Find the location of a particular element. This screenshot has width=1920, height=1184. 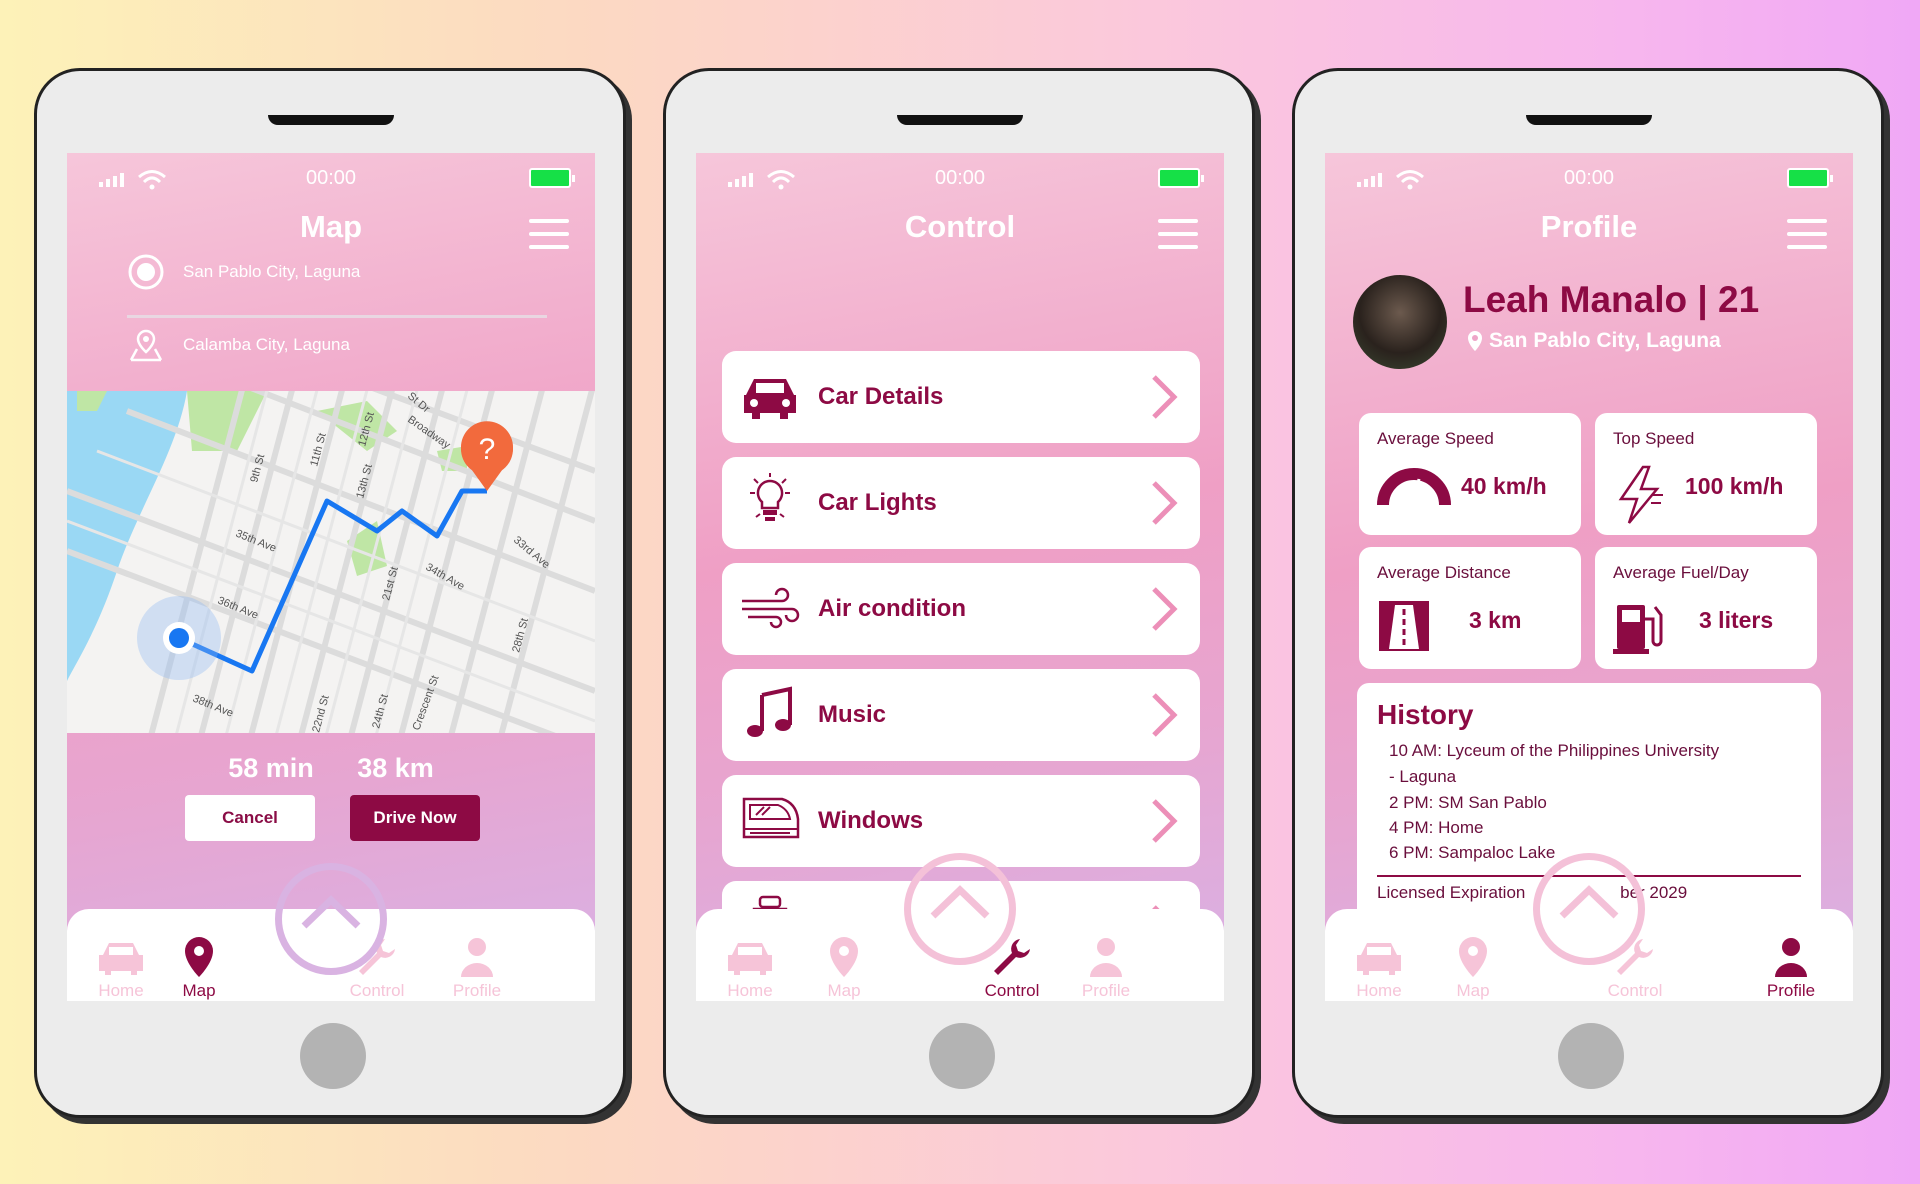

history-title: History is located at coordinates (1425, 714).